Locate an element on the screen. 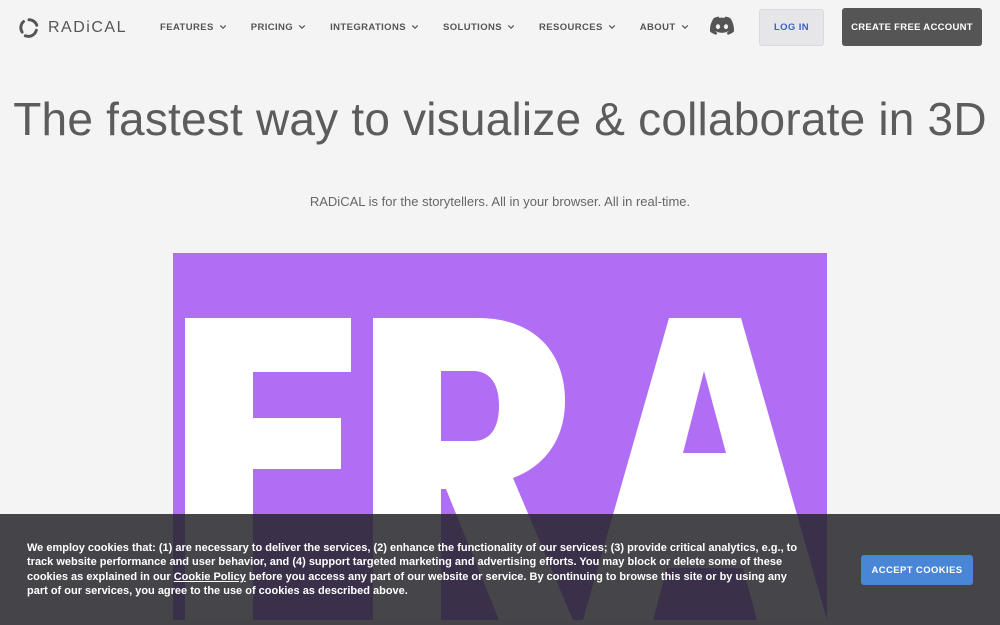 This screenshot has height=625, width=1000. nav-item-resources: RESOURCES is located at coordinates (577, 27).